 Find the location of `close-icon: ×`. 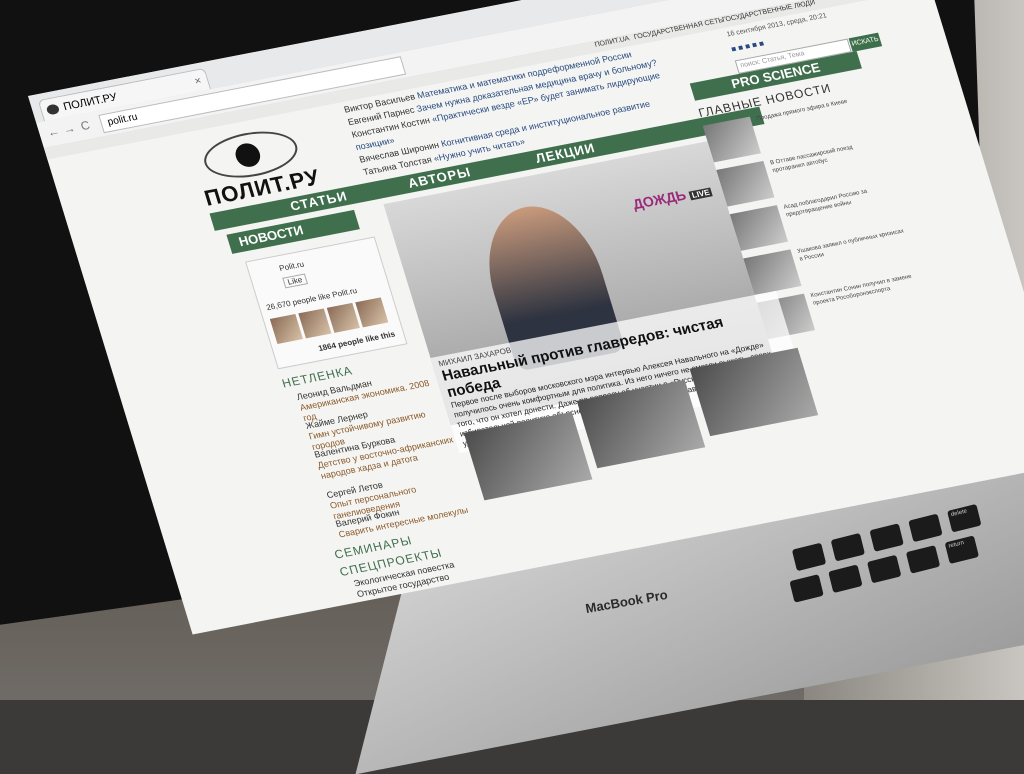

close-icon: × is located at coordinates (198, 81).